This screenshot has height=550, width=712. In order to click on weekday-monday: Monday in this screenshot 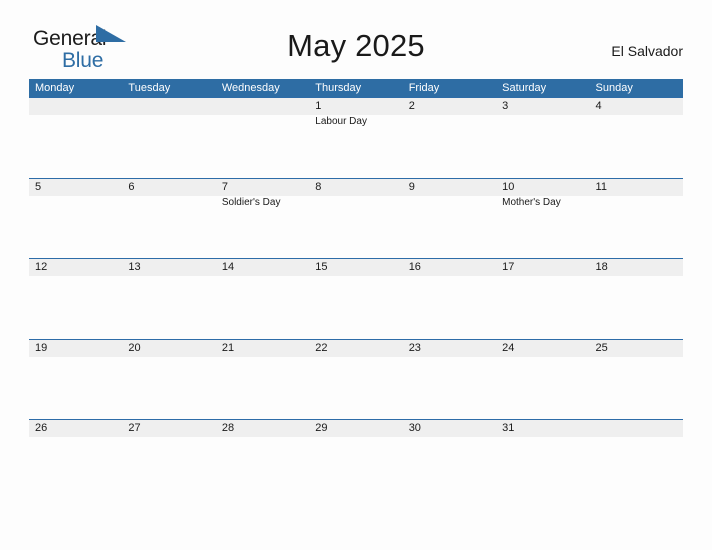, I will do `click(55, 88)`.